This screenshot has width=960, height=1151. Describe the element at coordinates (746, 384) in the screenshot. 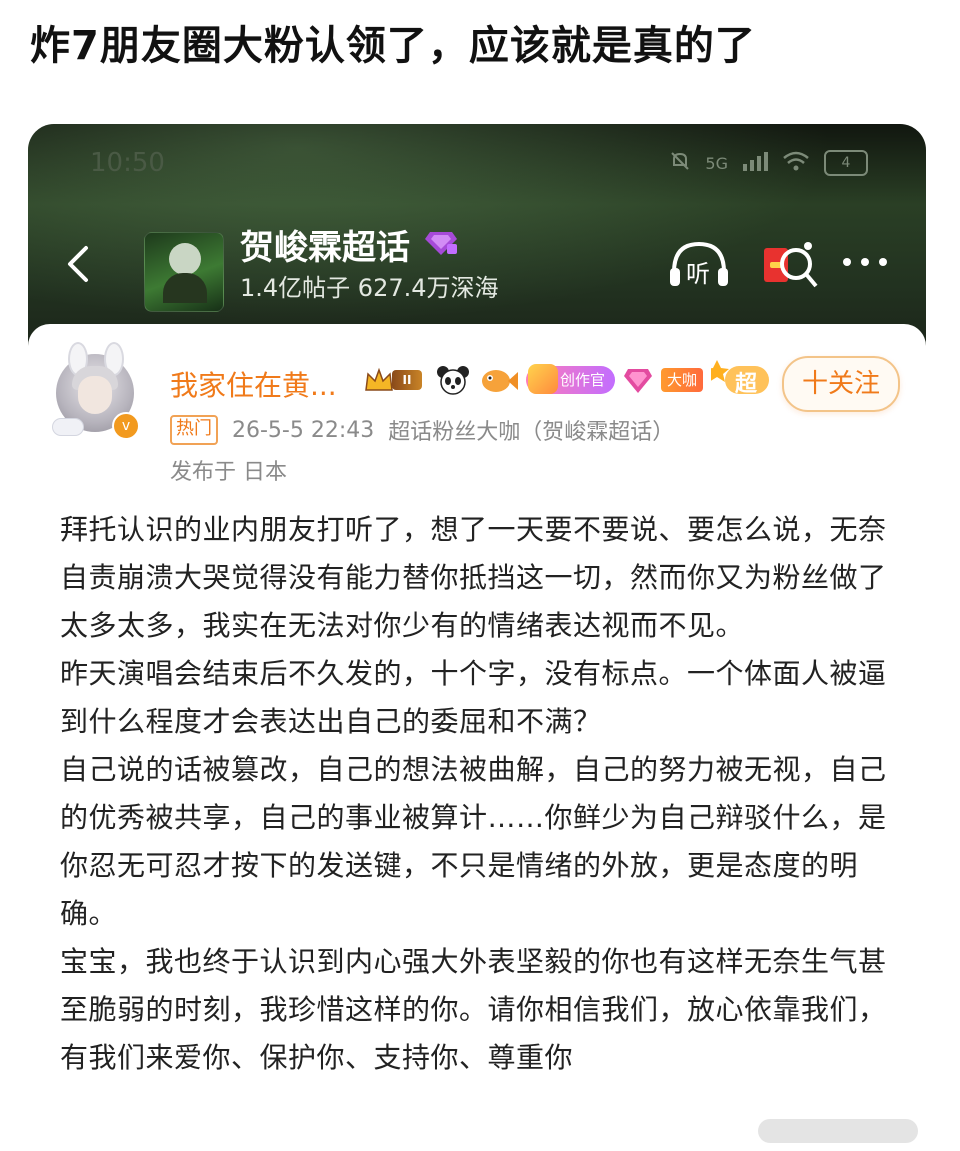

I see `super-badge-label: 超` at that location.